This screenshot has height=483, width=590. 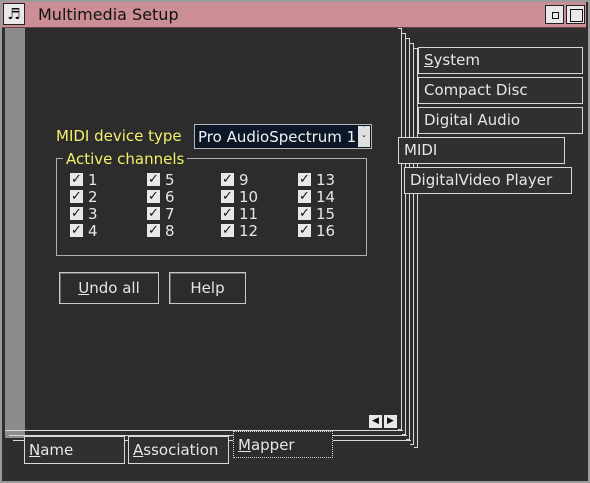 What do you see at coordinates (14, 14) in the screenshot?
I see `multimedia-icon: ♬` at bounding box center [14, 14].